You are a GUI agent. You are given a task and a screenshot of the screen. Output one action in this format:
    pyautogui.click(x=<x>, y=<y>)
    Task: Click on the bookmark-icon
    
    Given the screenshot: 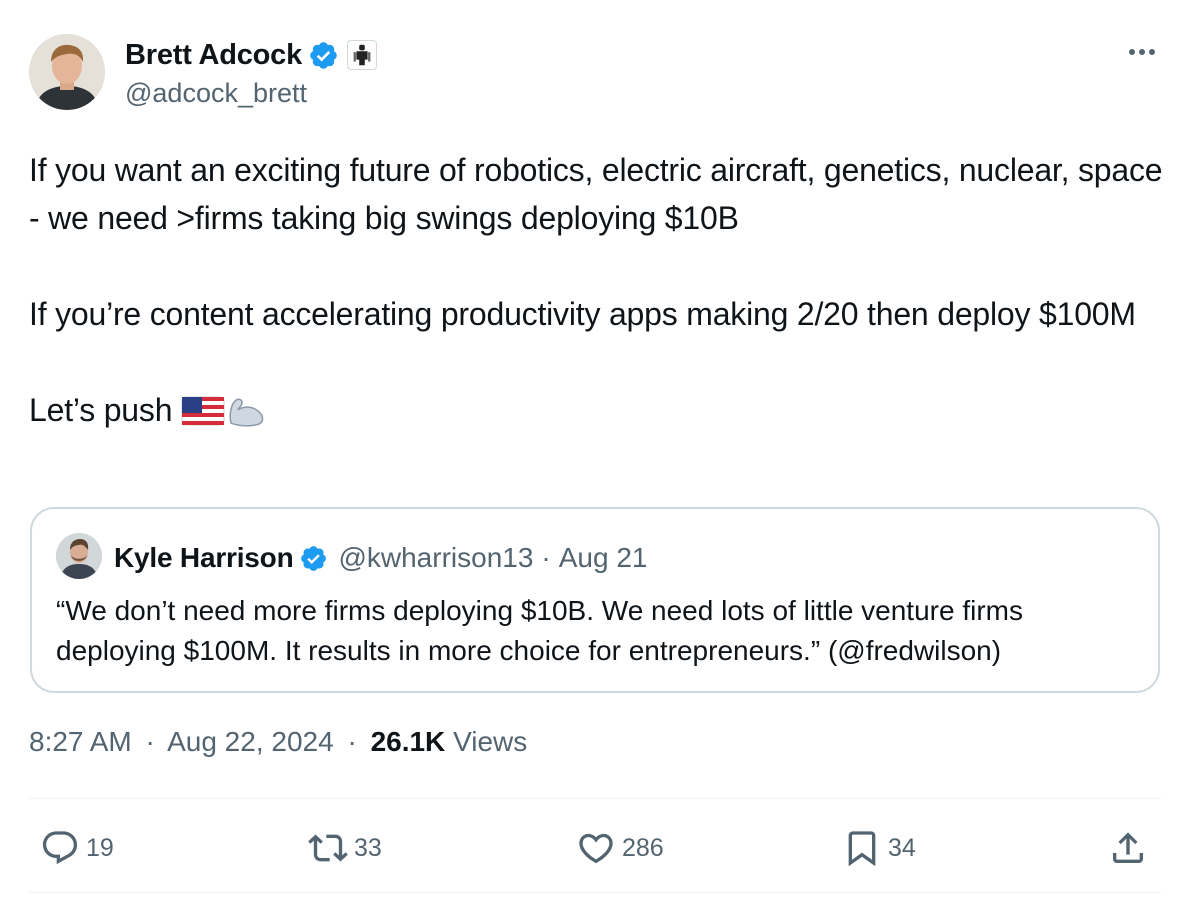 What is the action you would take?
    pyautogui.click(x=862, y=849)
    